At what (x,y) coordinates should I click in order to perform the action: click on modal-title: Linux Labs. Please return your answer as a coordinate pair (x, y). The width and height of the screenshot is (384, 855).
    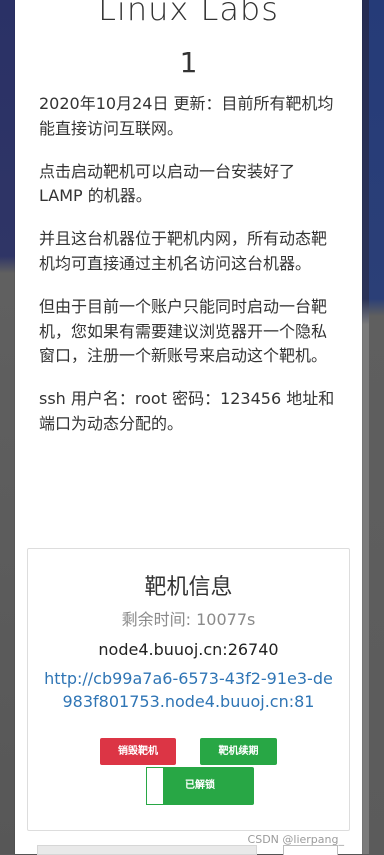
    Looking at the image, I should click on (188, 14).